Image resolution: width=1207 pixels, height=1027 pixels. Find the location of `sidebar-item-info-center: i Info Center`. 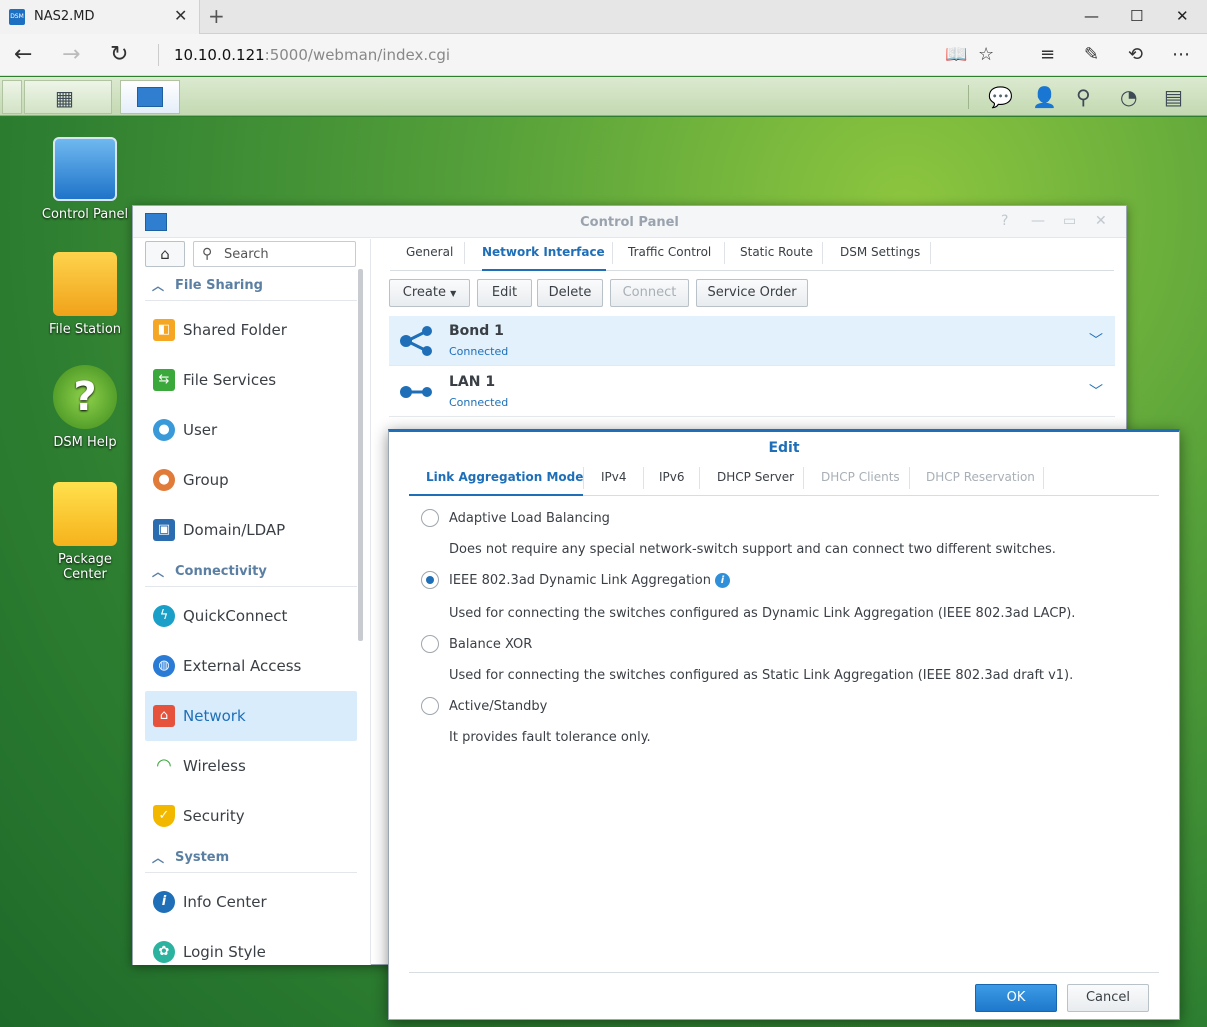

sidebar-item-info-center: i Info Center is located at coordinates (251, 902).